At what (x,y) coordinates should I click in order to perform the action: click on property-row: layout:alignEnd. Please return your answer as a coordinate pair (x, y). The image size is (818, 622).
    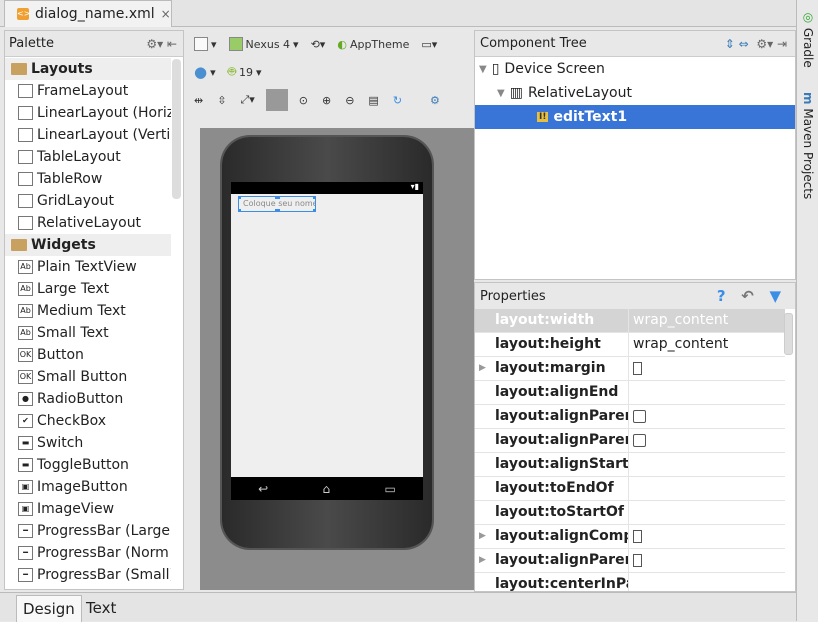
    Looking at the image, I should click on (630, 393).